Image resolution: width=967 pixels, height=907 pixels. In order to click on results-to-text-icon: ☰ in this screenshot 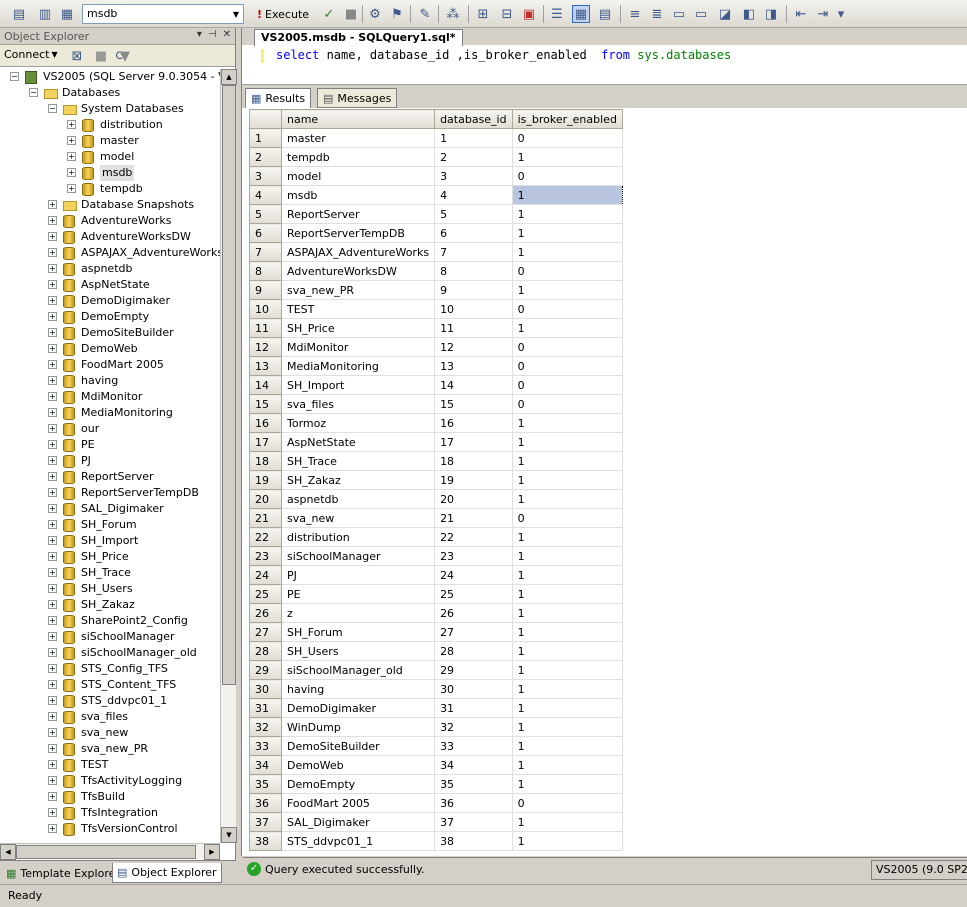, I will do `click(557, 14)`.